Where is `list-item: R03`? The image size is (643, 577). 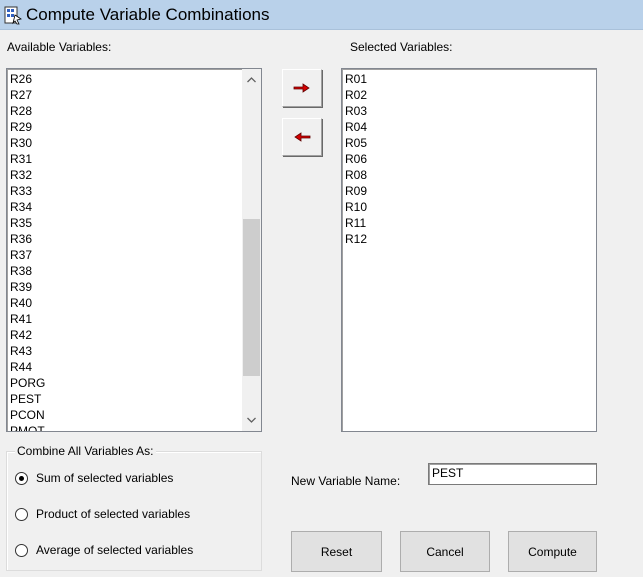
list-item: R03 is located at coordinates (469, 111).